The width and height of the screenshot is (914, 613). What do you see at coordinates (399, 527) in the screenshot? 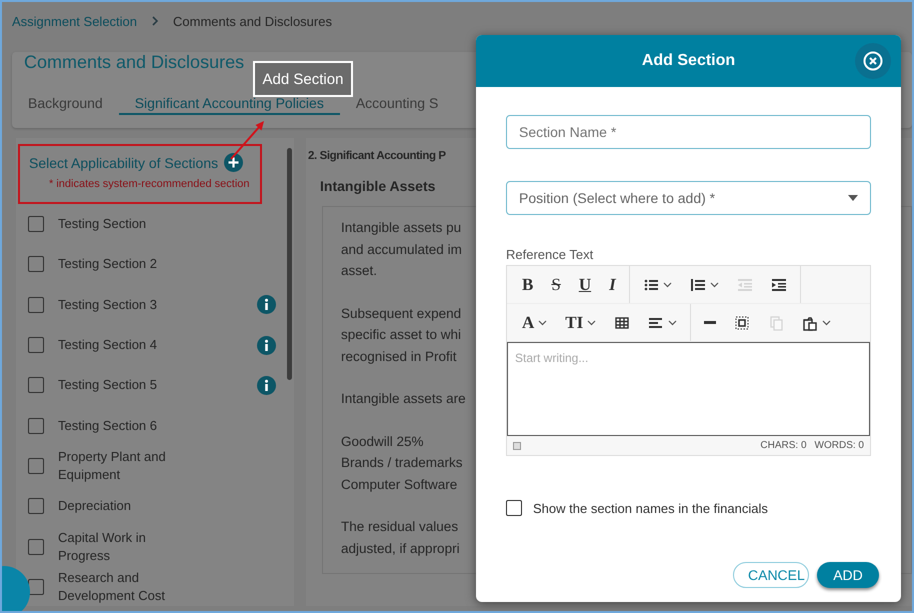
I see `text-line: The residual values` at bounding box center [399, 527].